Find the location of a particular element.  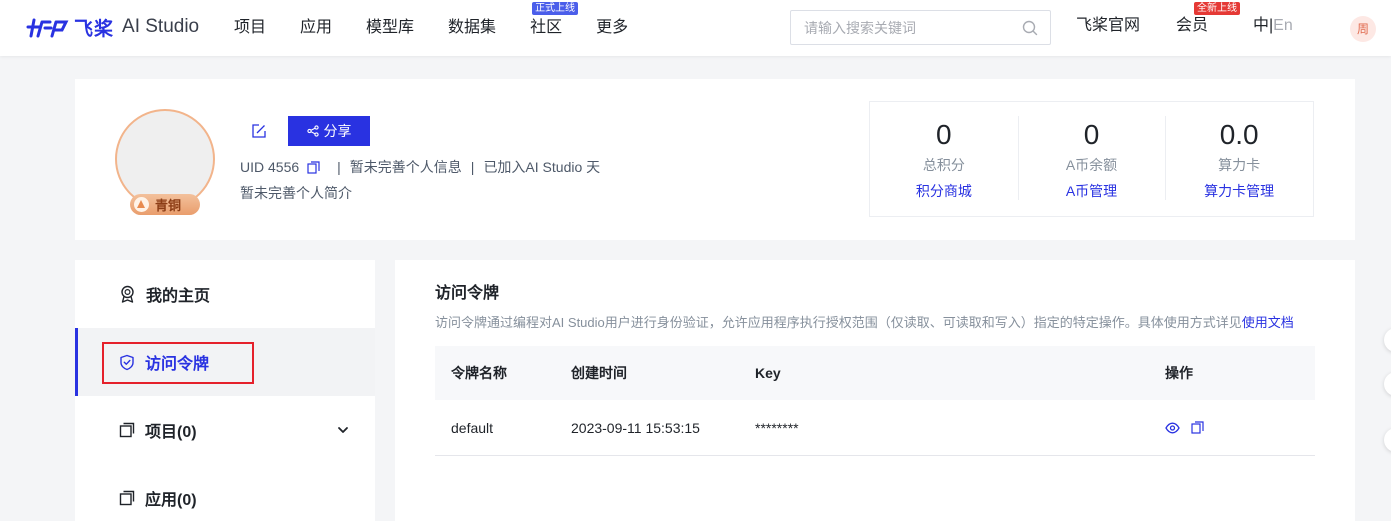

sidebar-item-label: 访问令牌 is located at coordinates (177, 364).